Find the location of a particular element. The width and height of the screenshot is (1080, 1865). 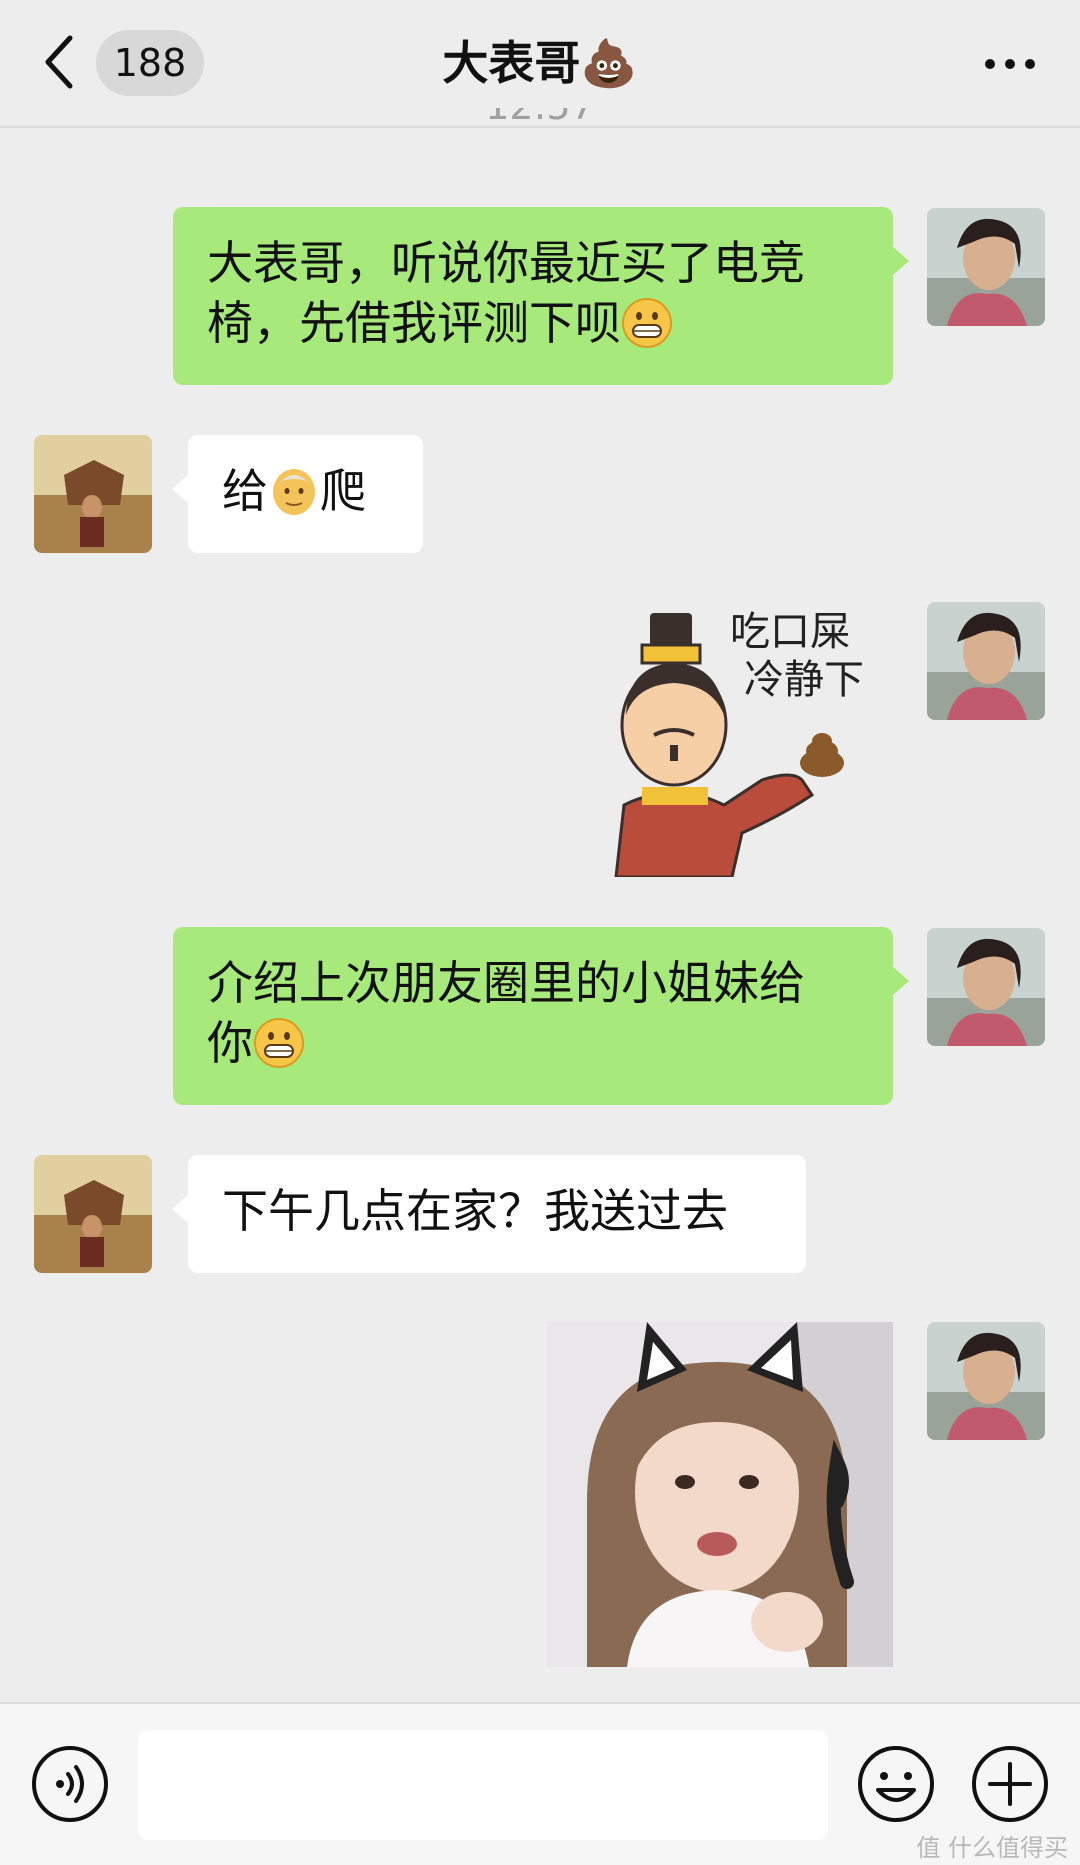

more-dots-icon is located at coordinates (1010, 64).